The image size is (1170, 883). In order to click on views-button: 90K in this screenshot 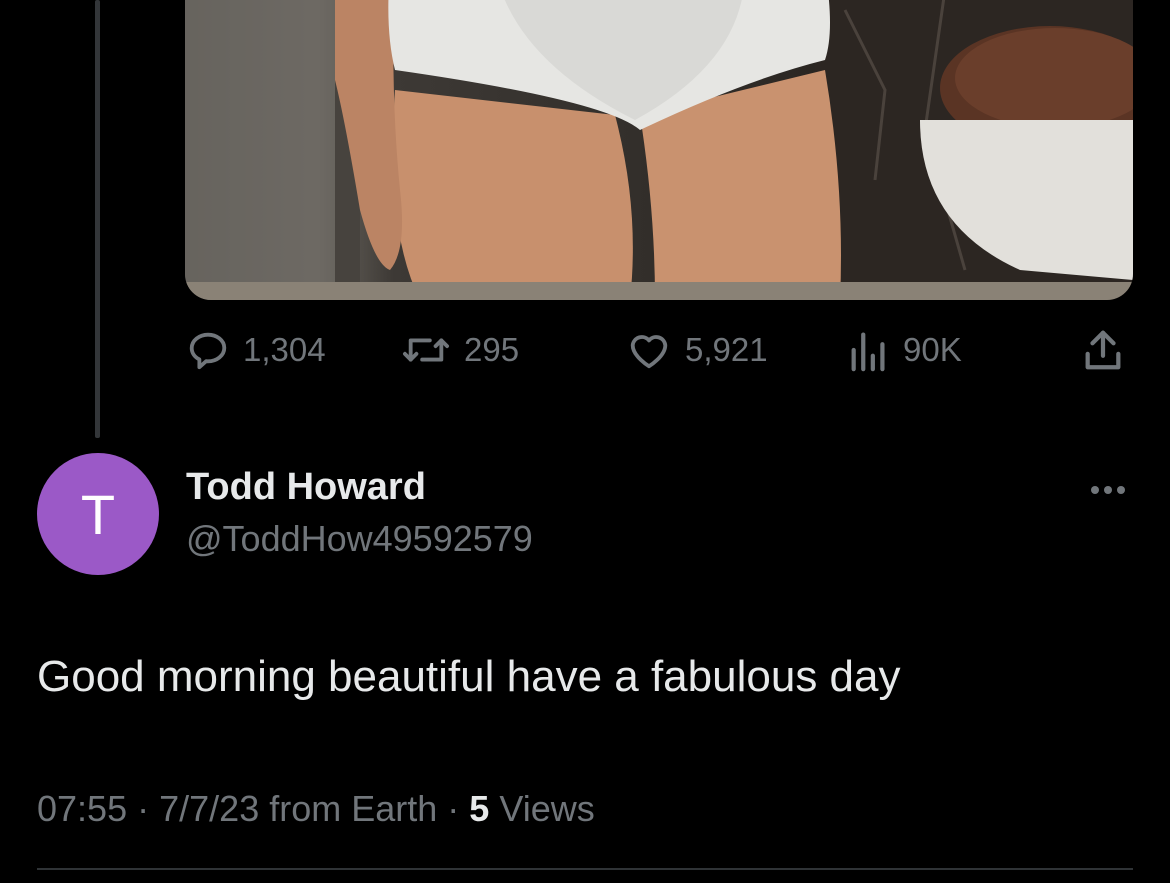, I will do `click(904, 350)`.